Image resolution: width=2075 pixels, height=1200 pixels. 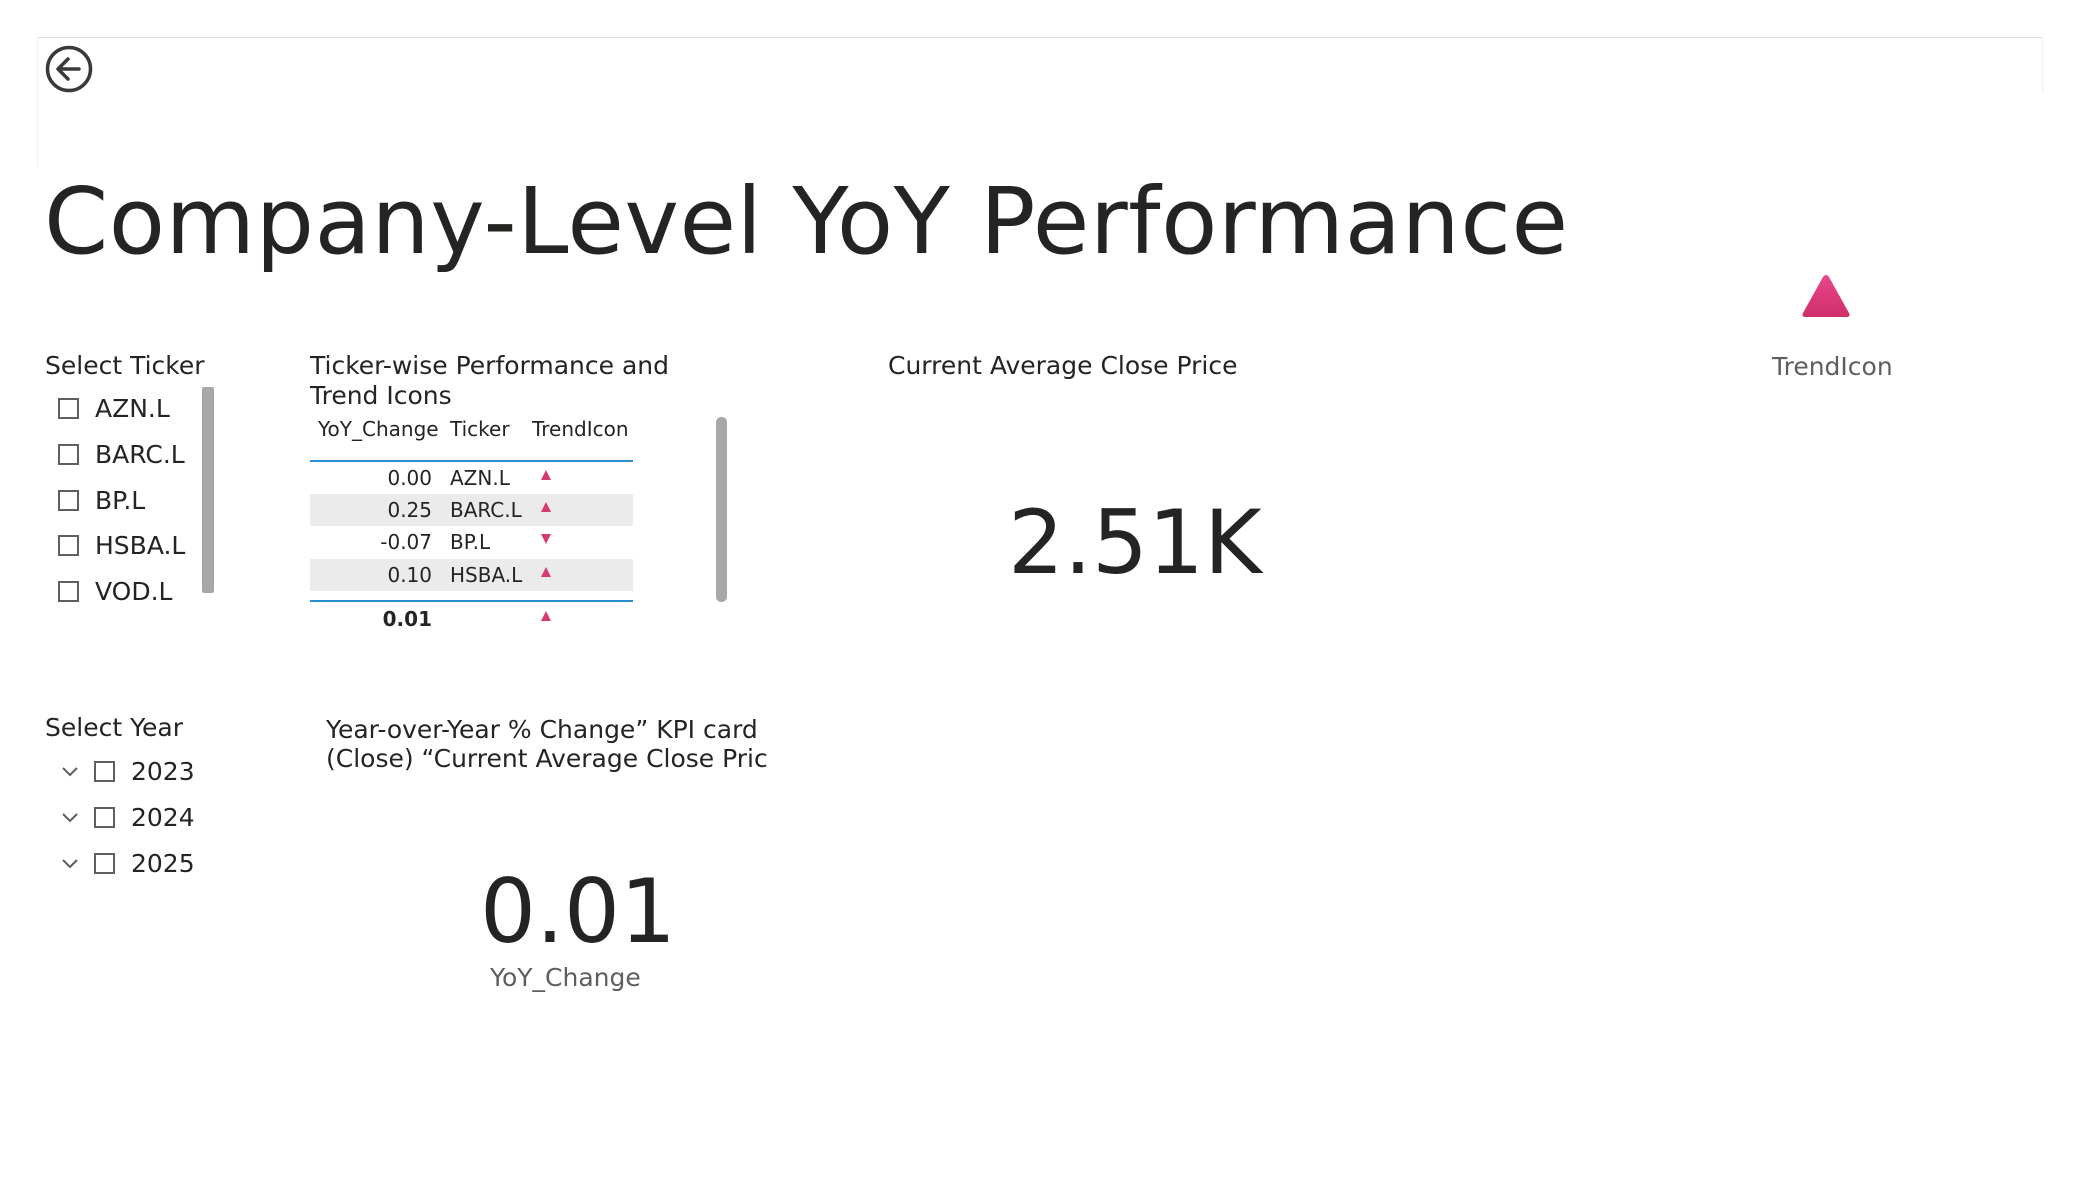 What do you see at coordinates (486, 510) in the screenshot?
I see `ticker-cell: BARC.L` at bounding box center [486, 510].